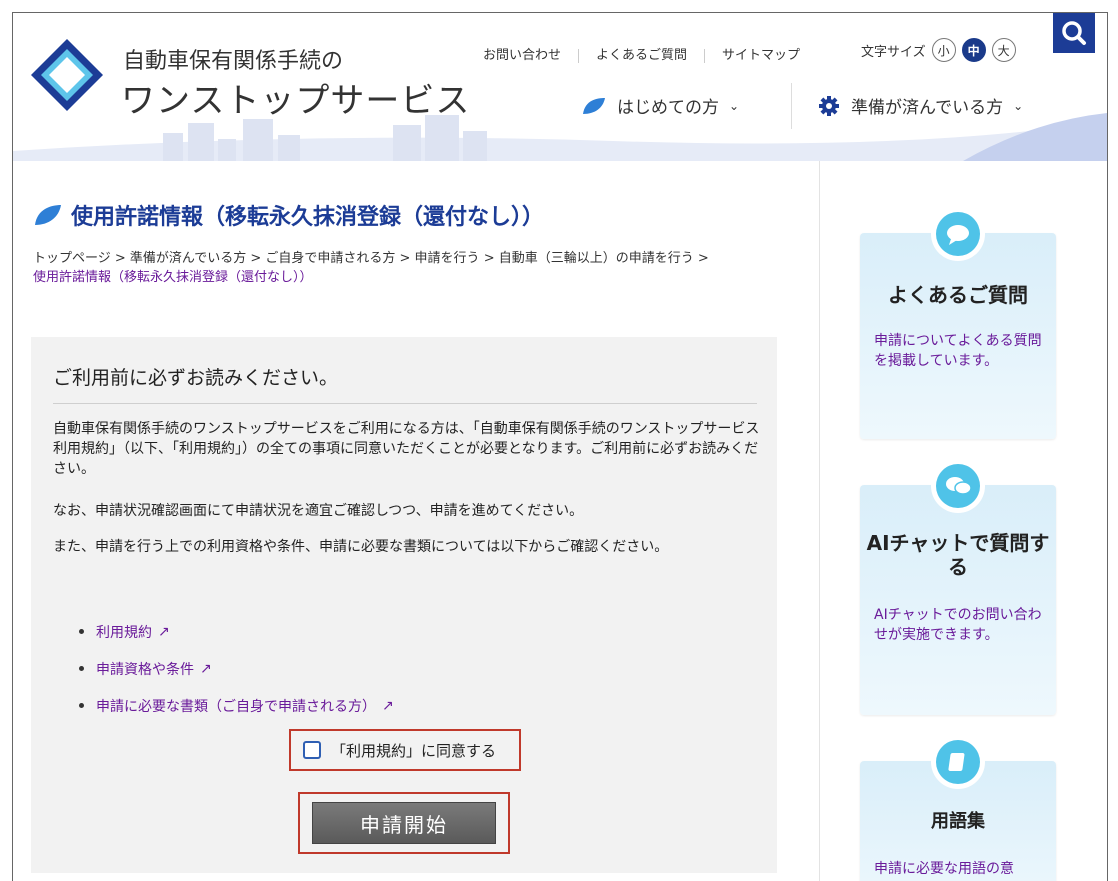  Describe the element at coordinates (760, 56) in the screenshot. I see `sitemap-link: サイトマップ` at that location.